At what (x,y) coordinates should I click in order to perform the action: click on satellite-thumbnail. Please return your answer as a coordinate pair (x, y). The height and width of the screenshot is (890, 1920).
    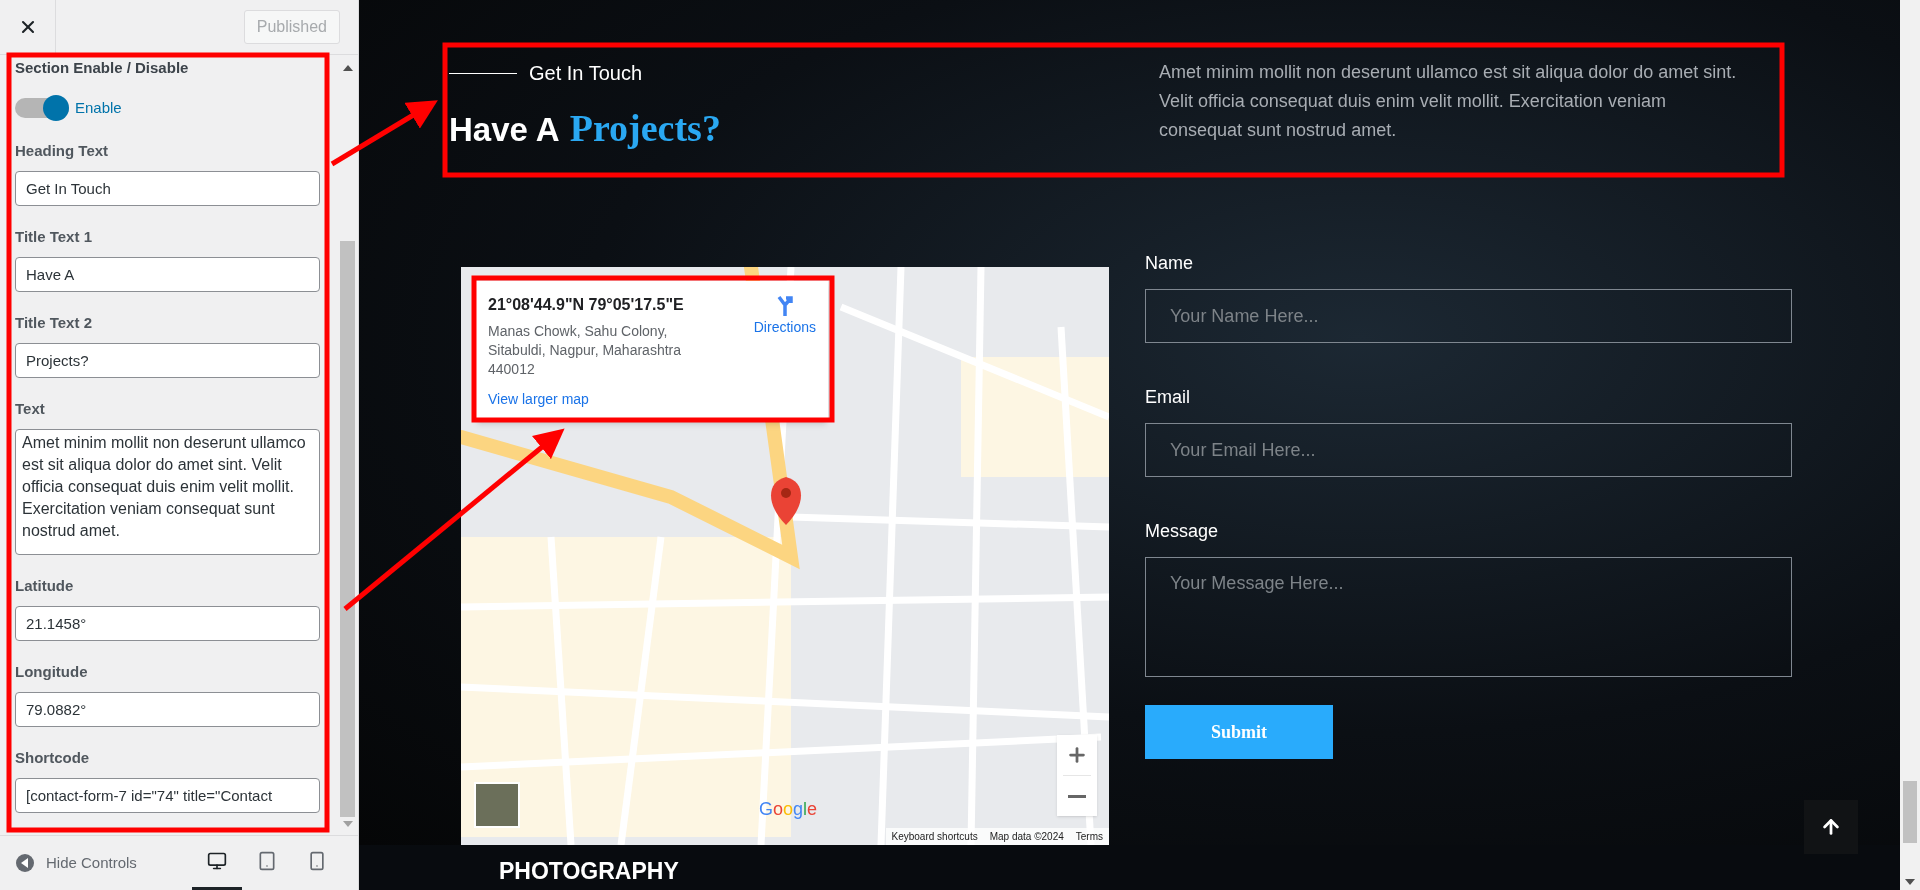
    Looking at the image, I should click on (497, 805).